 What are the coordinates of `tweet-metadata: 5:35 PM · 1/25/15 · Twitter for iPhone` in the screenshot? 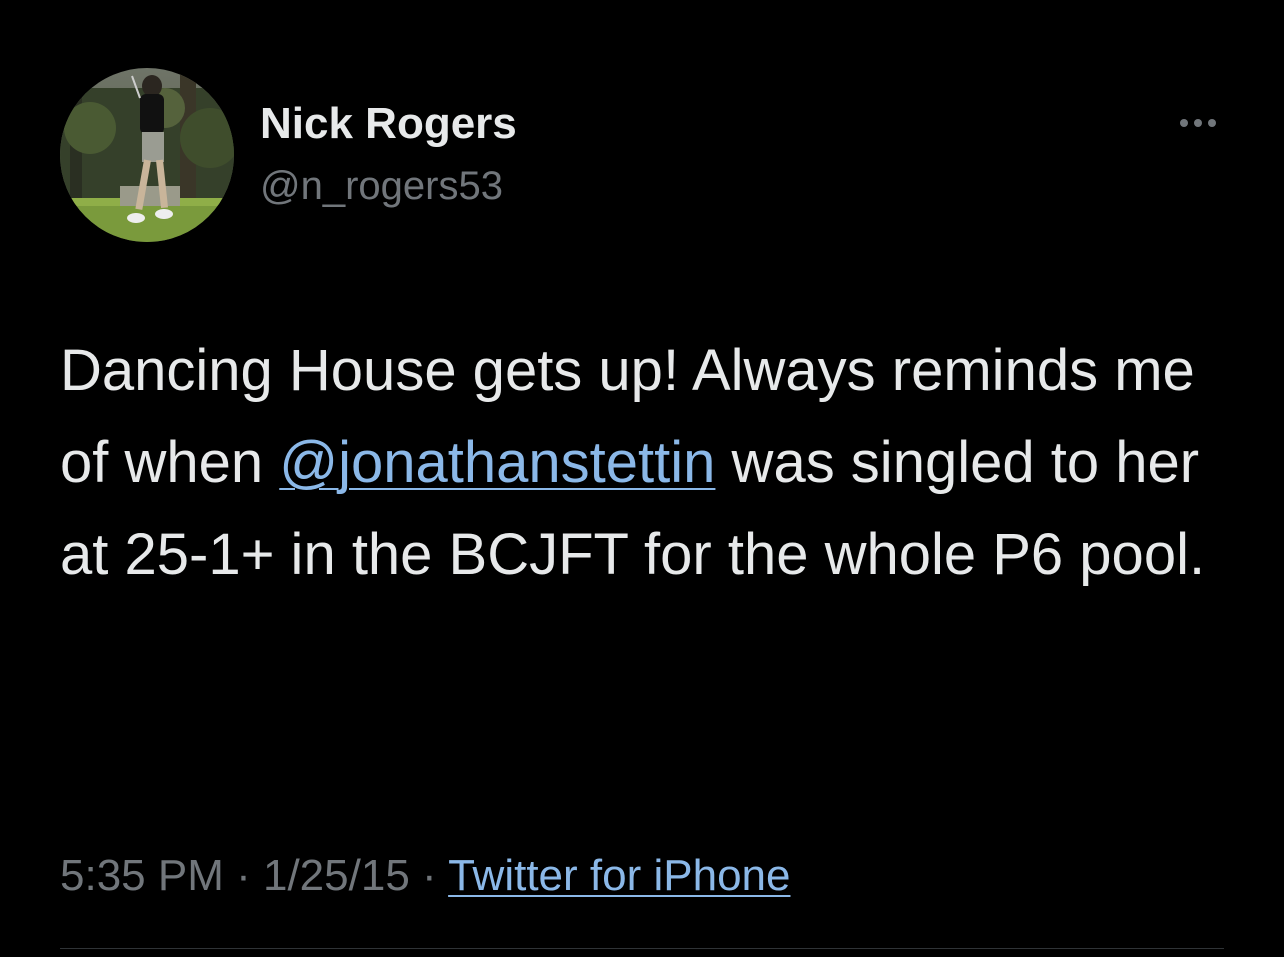 It's located at (425, 876).